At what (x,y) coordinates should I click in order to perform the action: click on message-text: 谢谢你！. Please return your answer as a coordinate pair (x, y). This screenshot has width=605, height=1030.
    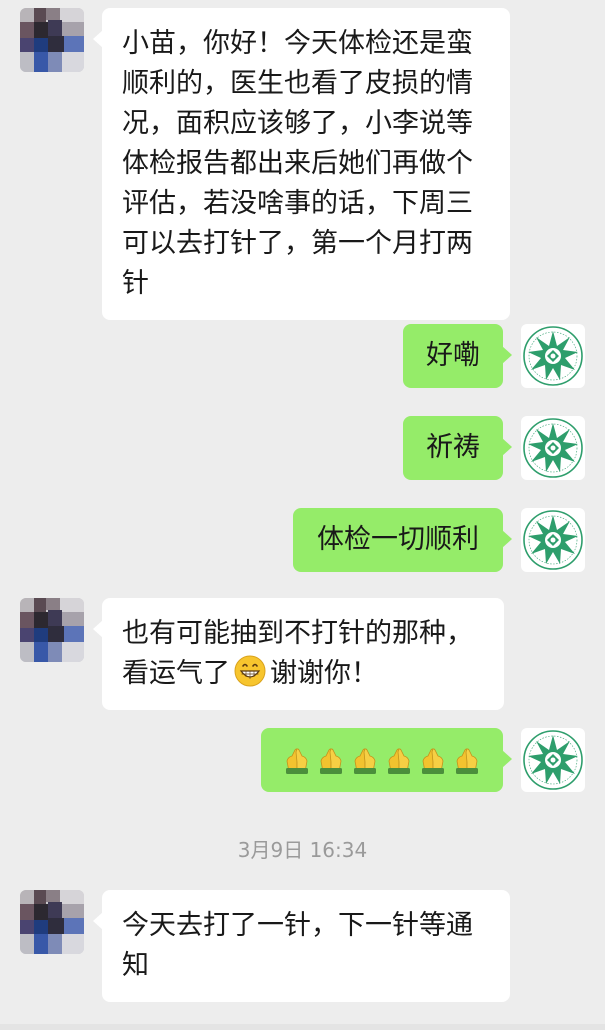
    Looking at the image, I should click on (324, 673).